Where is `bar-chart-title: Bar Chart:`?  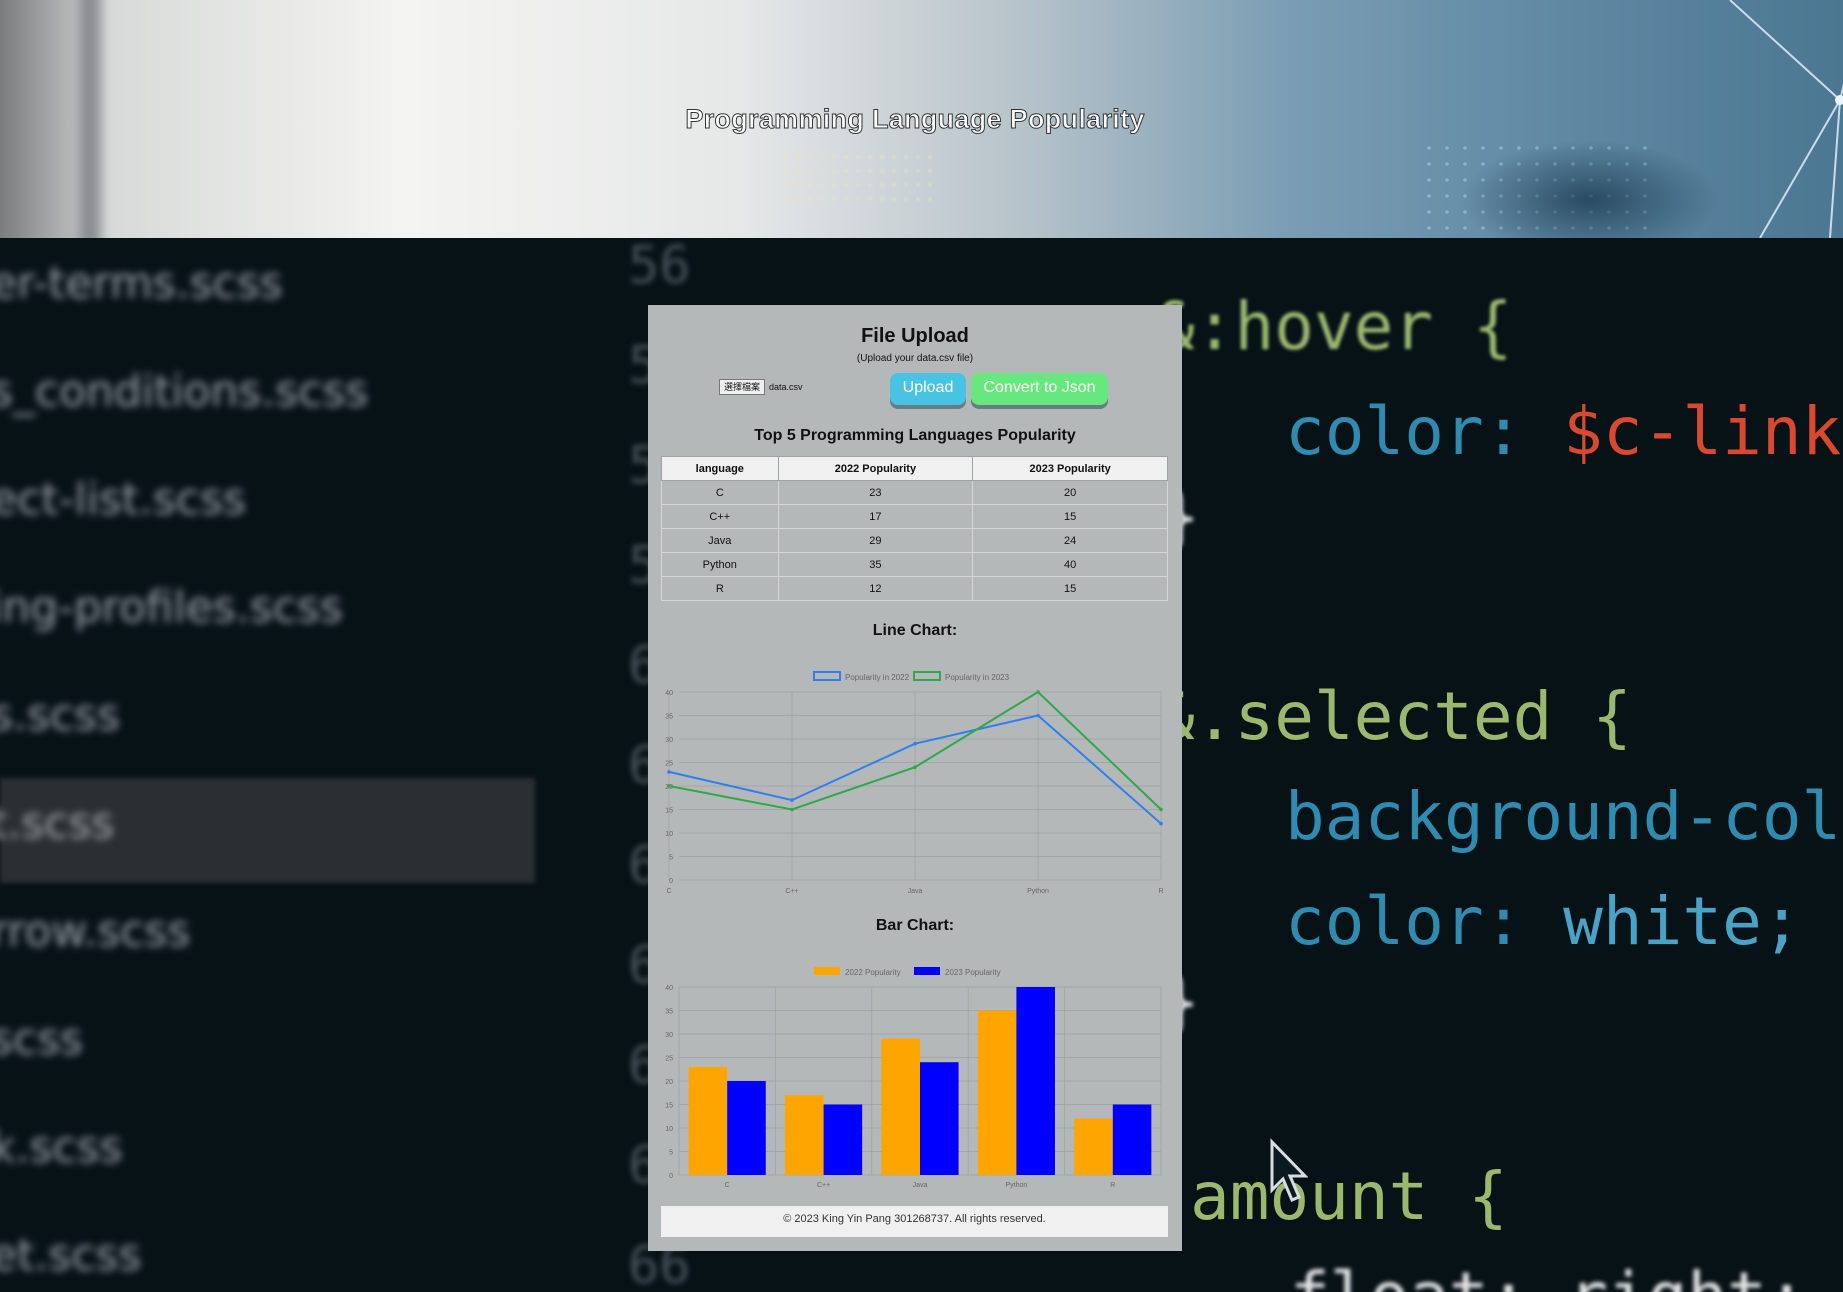
bar-chart-title: Bar Chart: is located at coordinates (915, 925).